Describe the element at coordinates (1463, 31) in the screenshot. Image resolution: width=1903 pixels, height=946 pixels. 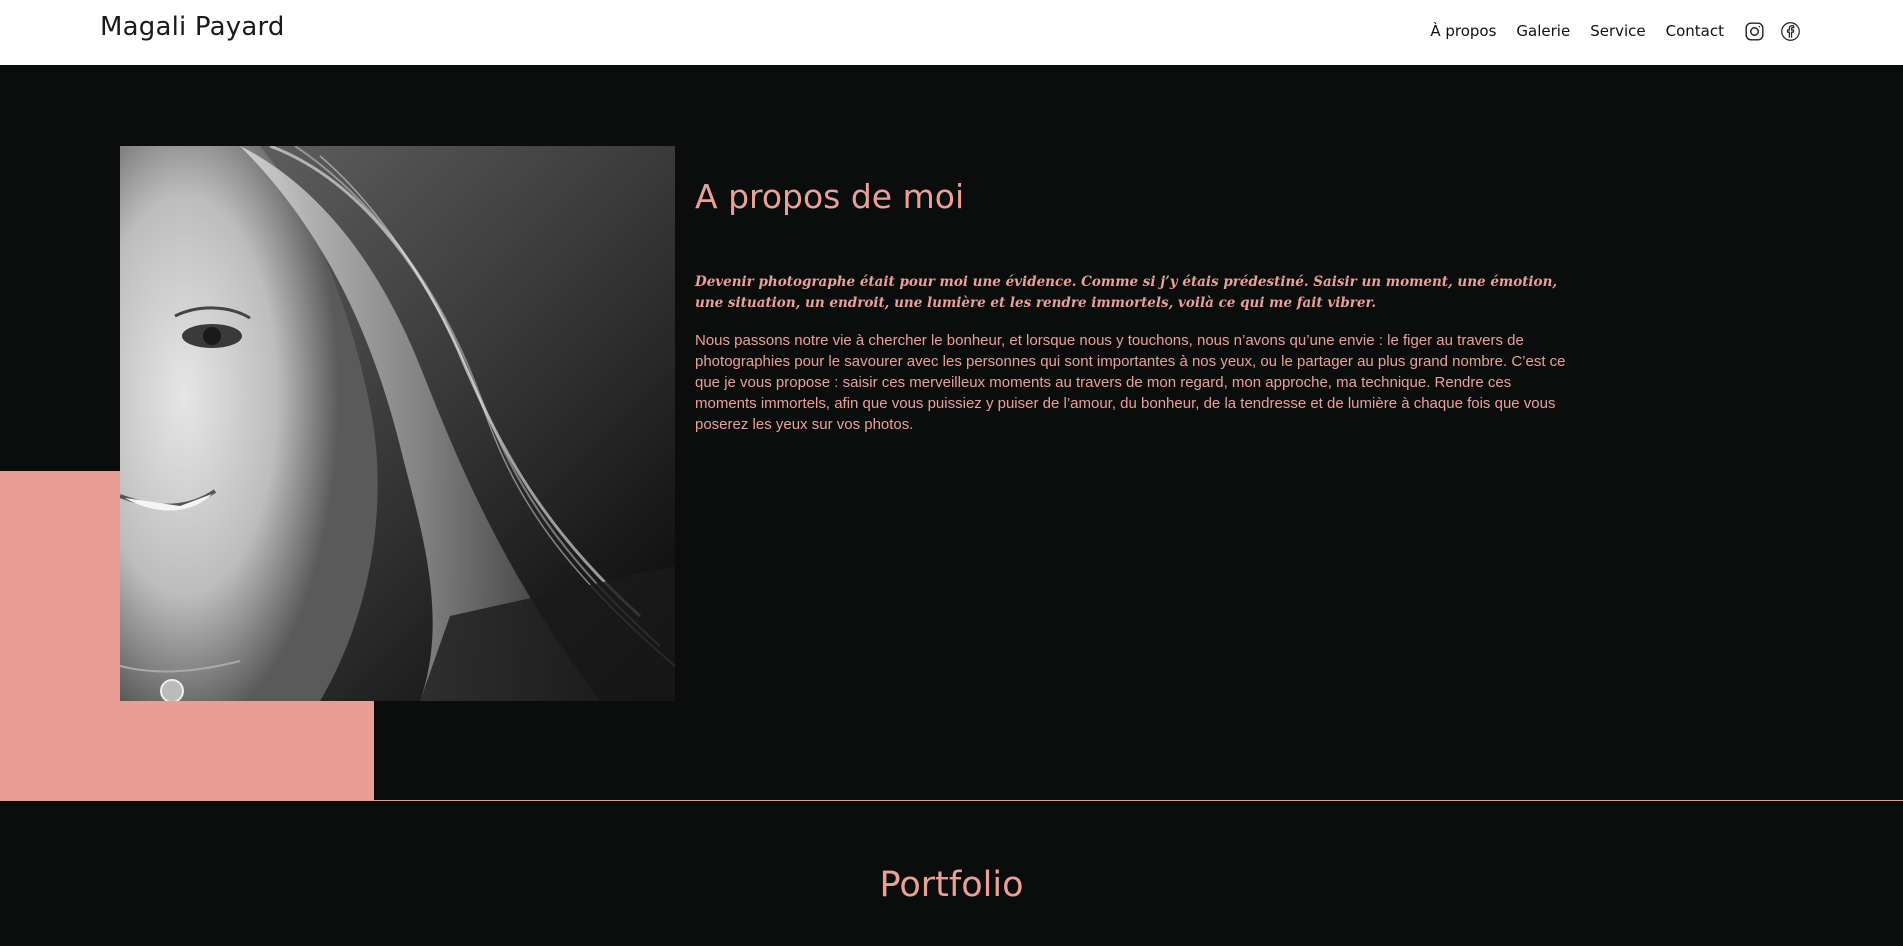
I see `nav-link-a-propos: À propos` at that location.